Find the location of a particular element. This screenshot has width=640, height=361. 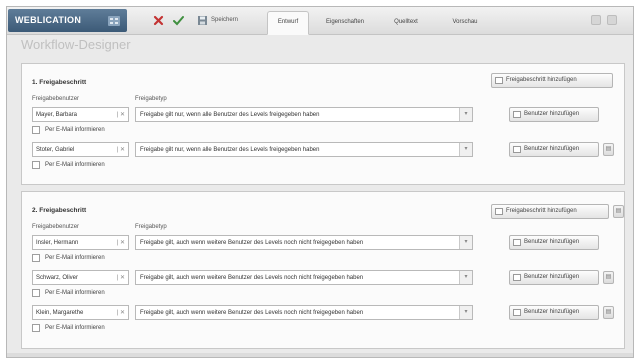

user-name: Schwarz, Oliver is located at coordinates (57, 278).